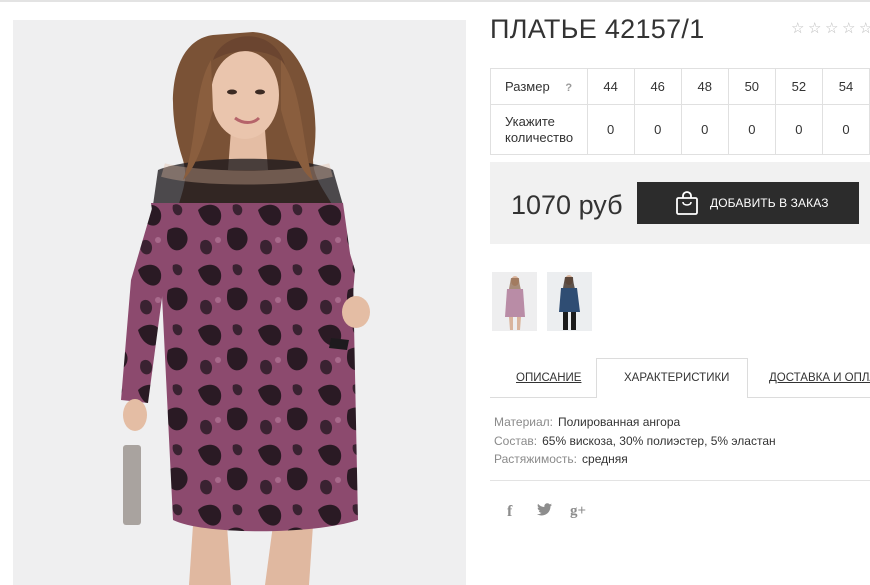  Describe the element at coordinates (509, 512) in the screenshot. I see `facebook-icon: f` at that location.